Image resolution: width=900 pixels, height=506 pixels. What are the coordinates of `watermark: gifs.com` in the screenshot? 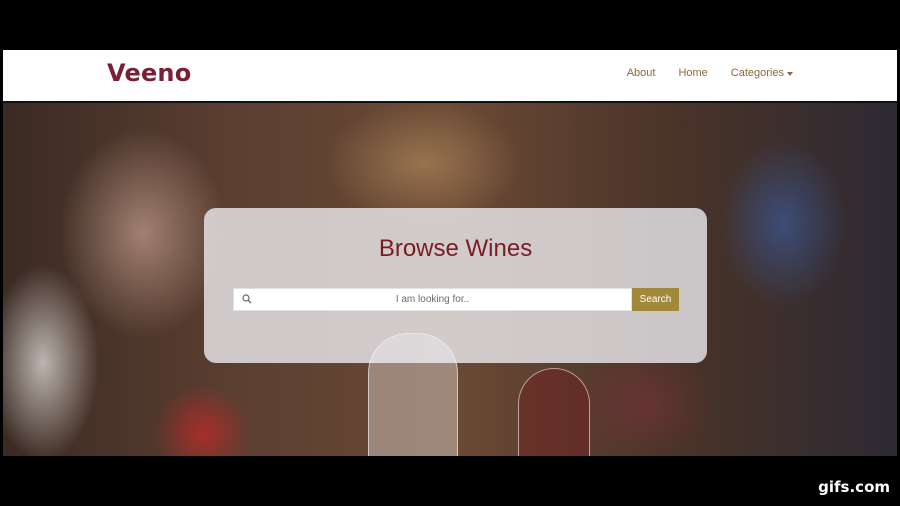 It's located at (854, 487).